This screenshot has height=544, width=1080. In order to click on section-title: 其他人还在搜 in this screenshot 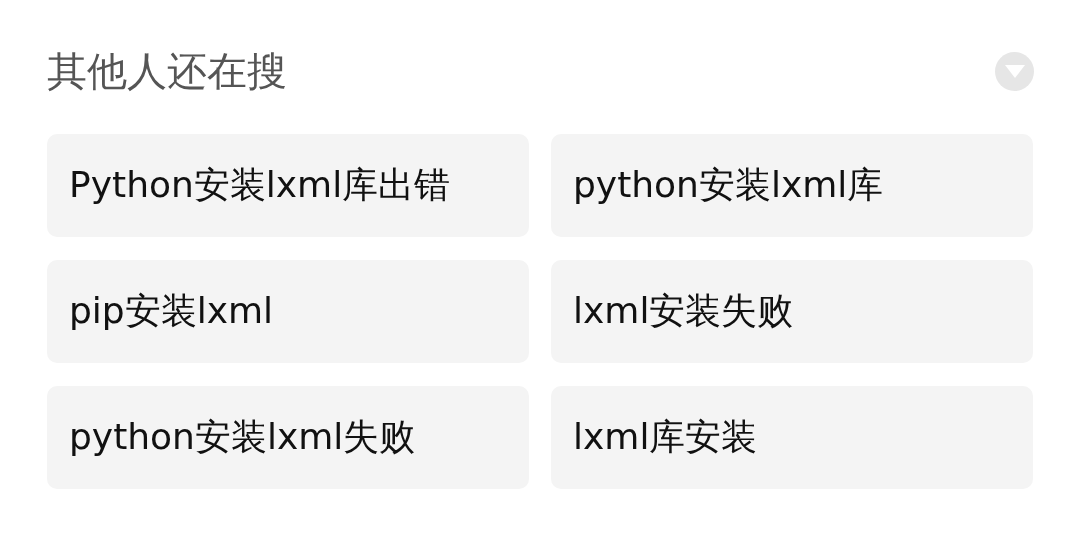, I will do `click(167, 71)`.